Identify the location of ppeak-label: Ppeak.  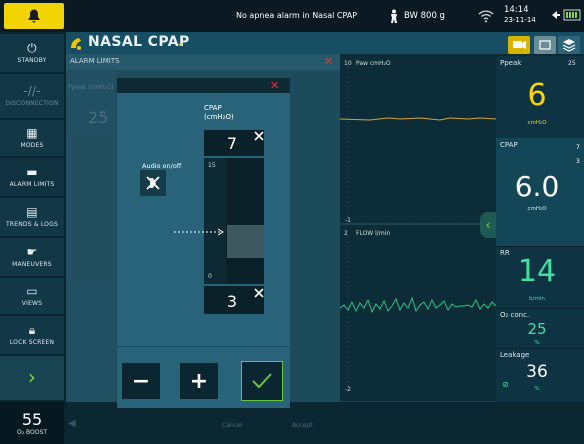
(511, 63).